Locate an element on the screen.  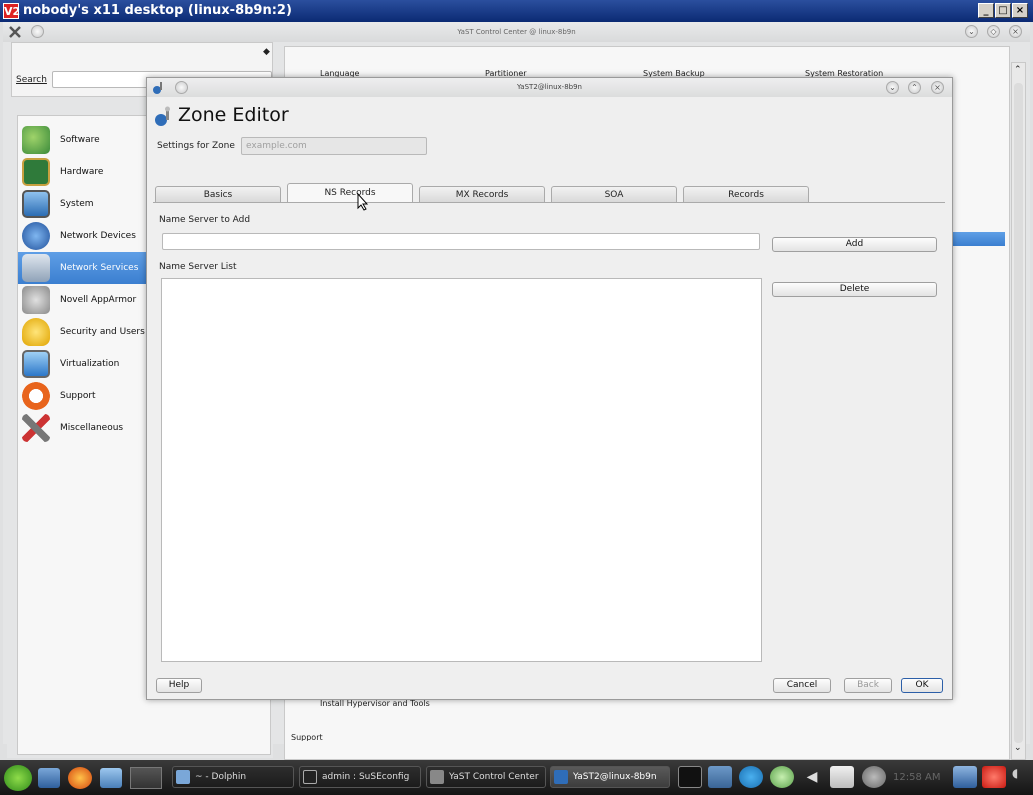
vnc-logo-icon: V2 is located at coordinates (12, 11).